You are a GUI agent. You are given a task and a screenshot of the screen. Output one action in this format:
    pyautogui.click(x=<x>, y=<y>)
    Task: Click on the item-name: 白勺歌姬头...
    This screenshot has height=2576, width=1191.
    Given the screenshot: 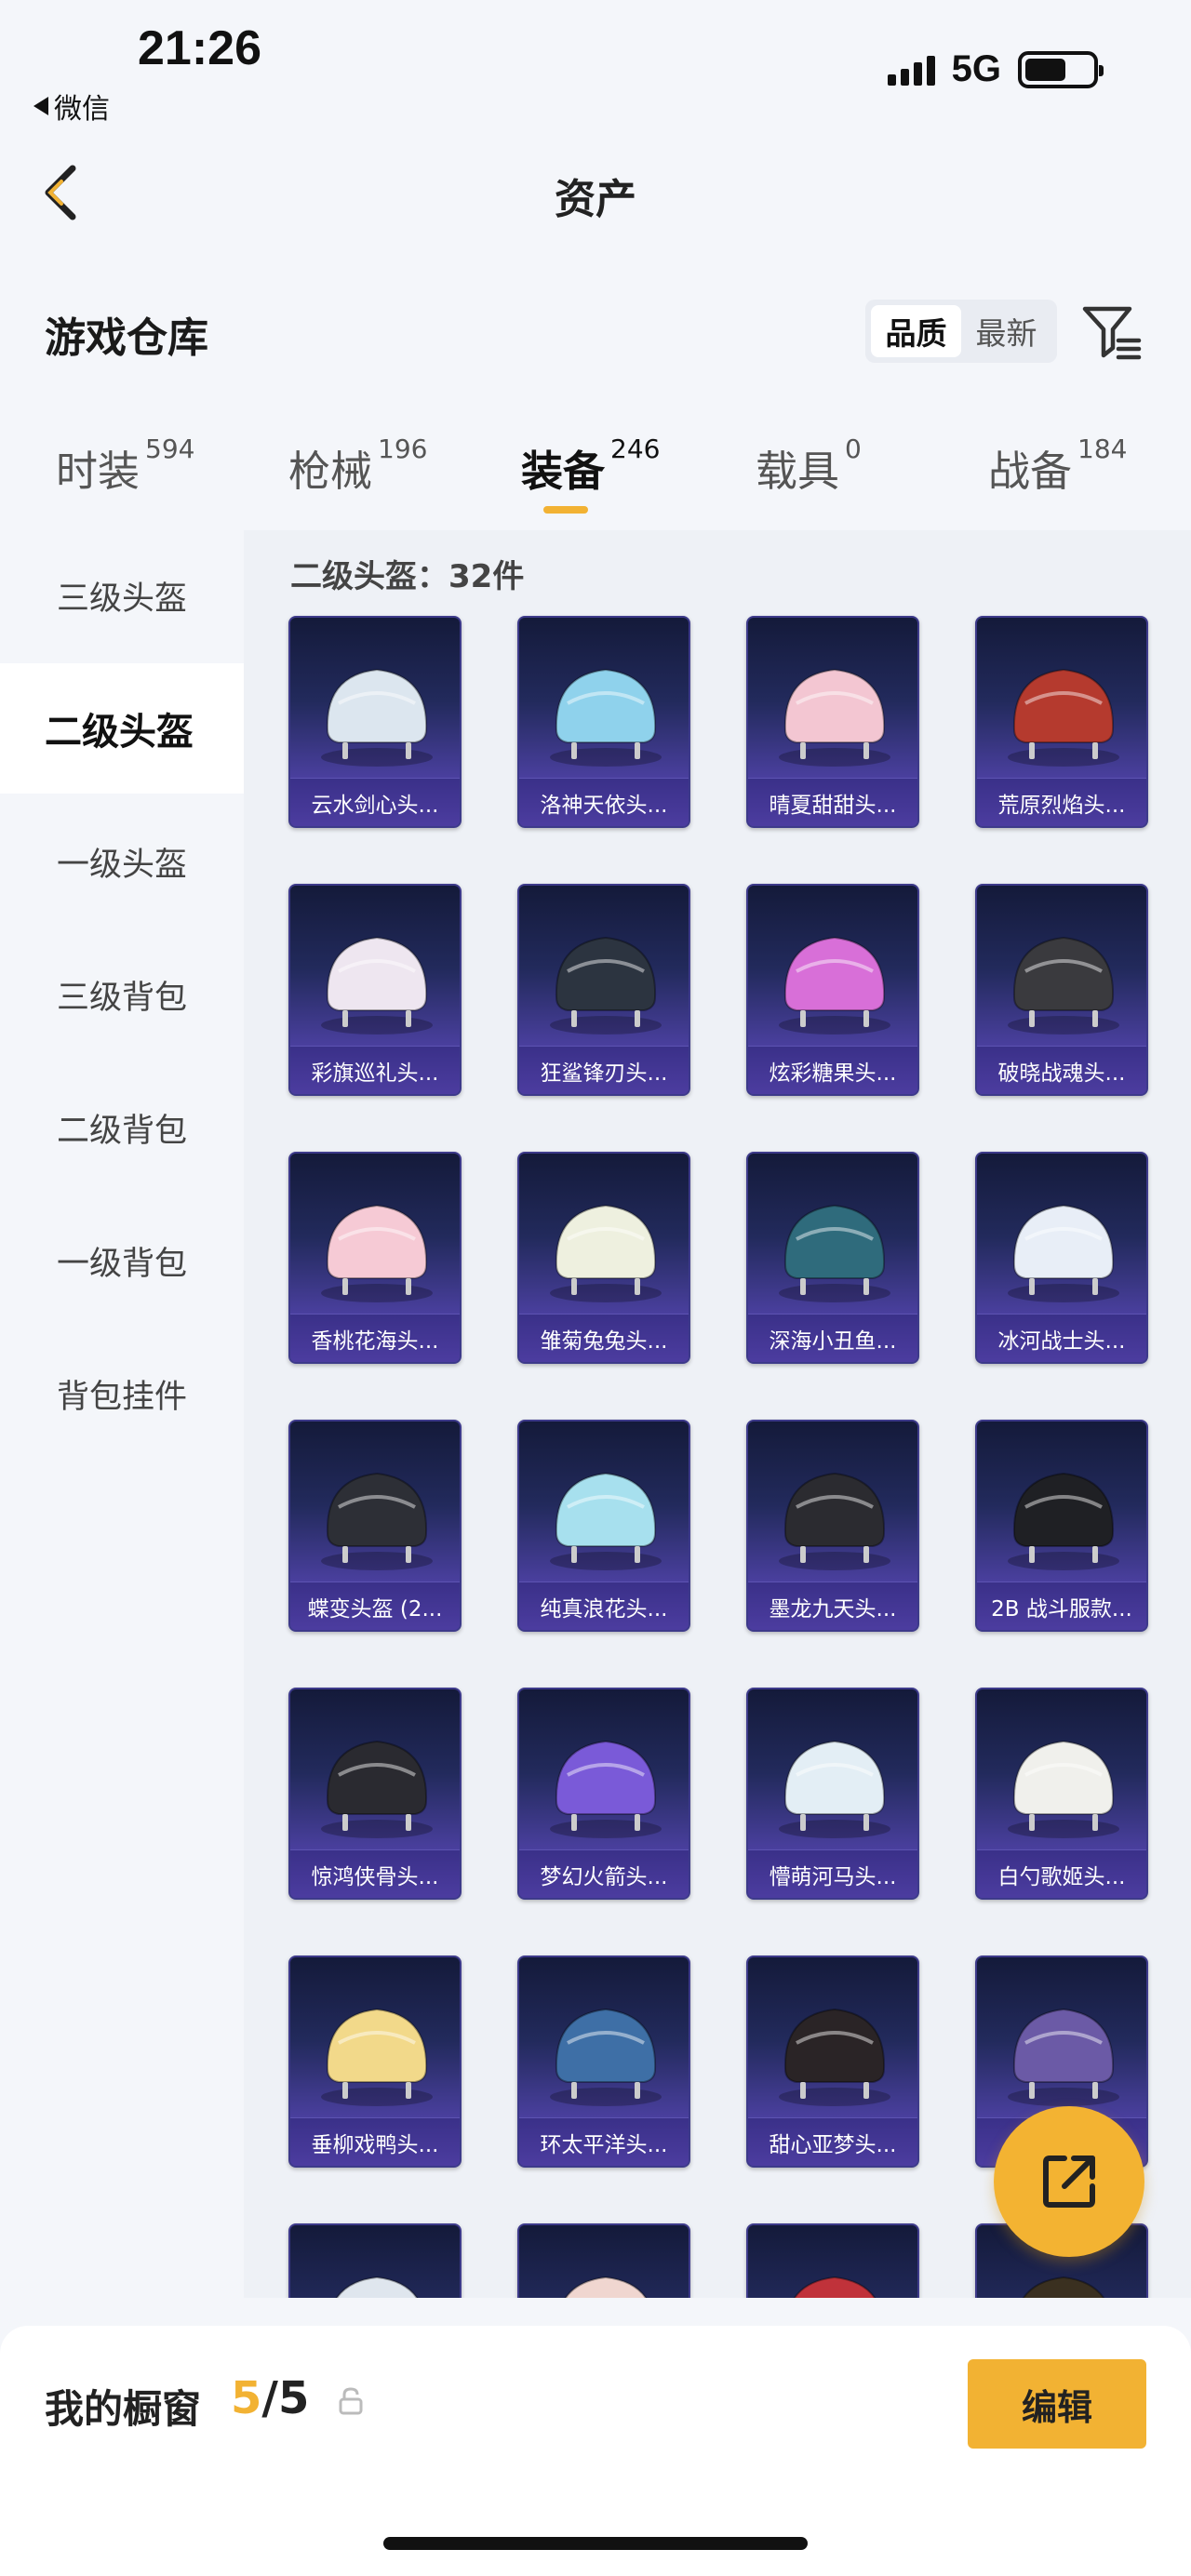 What is the action you would take?
    pyautogui.click(x=1061, y=1873)
    